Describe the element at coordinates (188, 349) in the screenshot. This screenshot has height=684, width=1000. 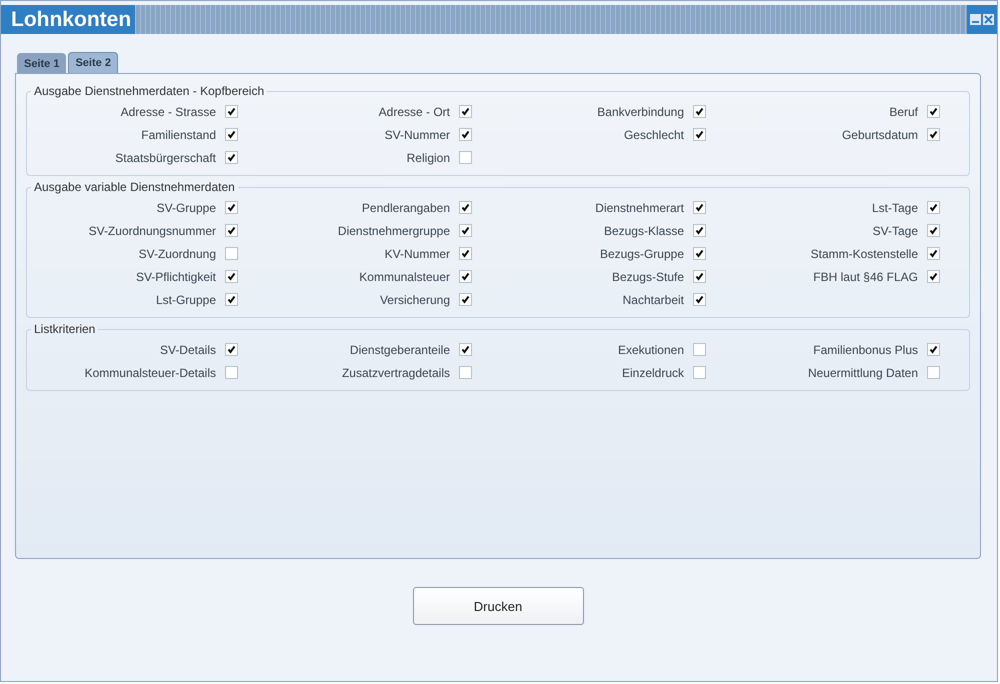
I see `checkbox-label: SV-Details` at that location.